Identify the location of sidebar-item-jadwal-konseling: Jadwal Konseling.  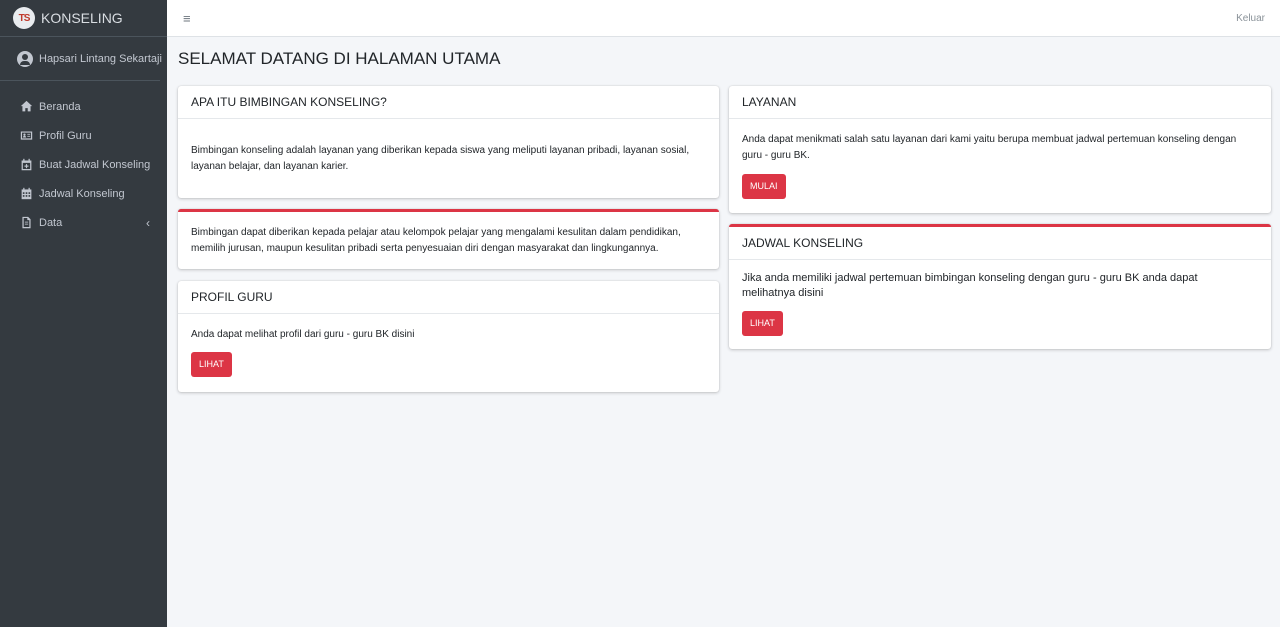
(83, 193).